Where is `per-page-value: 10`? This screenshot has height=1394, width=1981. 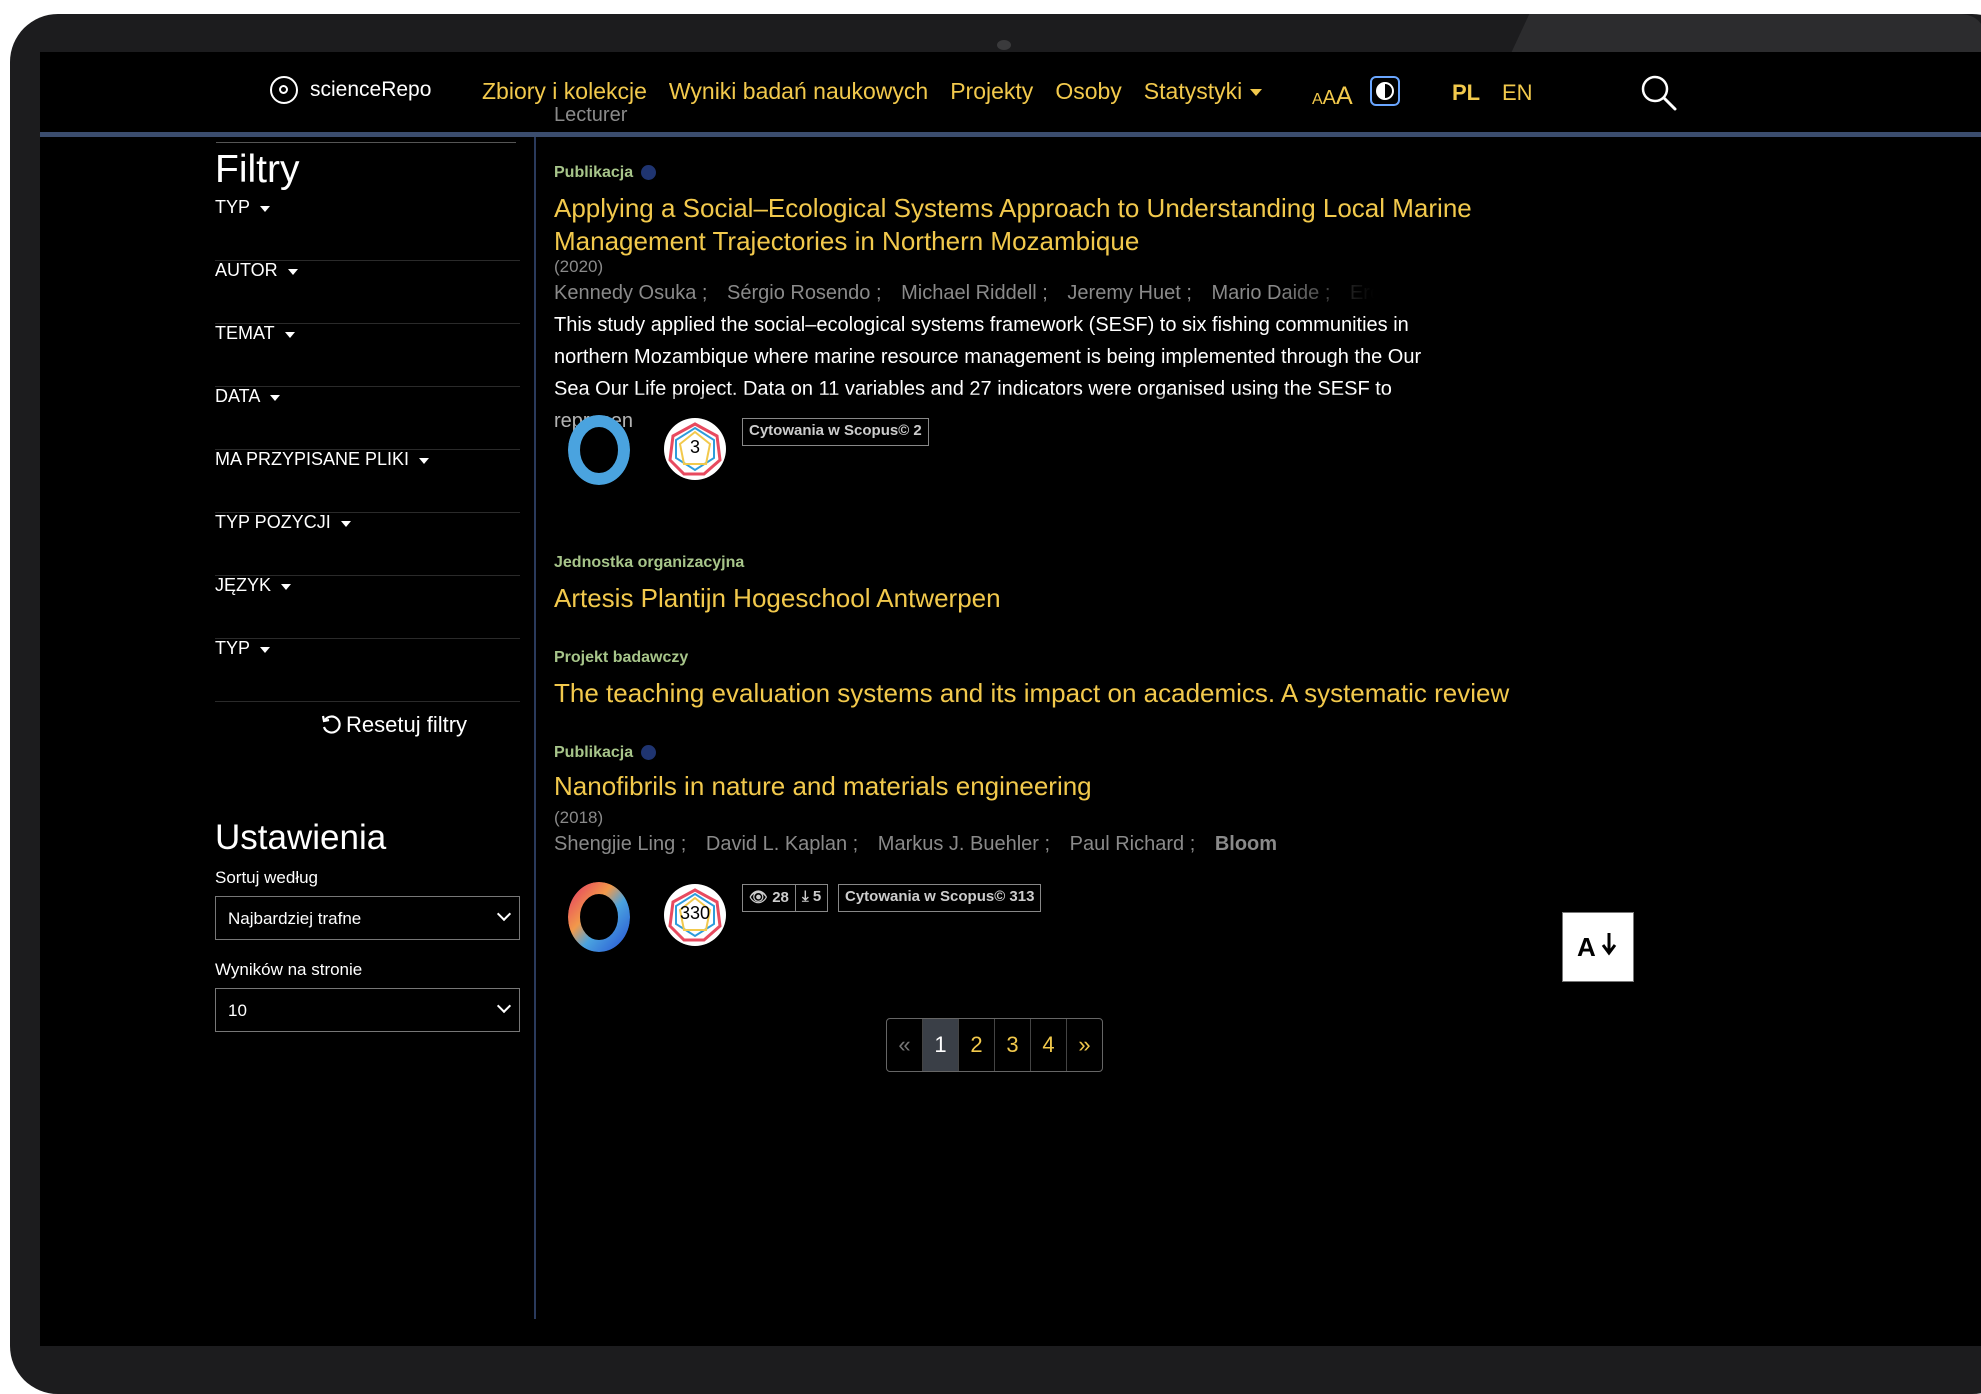 per-page-value: 10 is located at coordinates (237, 1010).